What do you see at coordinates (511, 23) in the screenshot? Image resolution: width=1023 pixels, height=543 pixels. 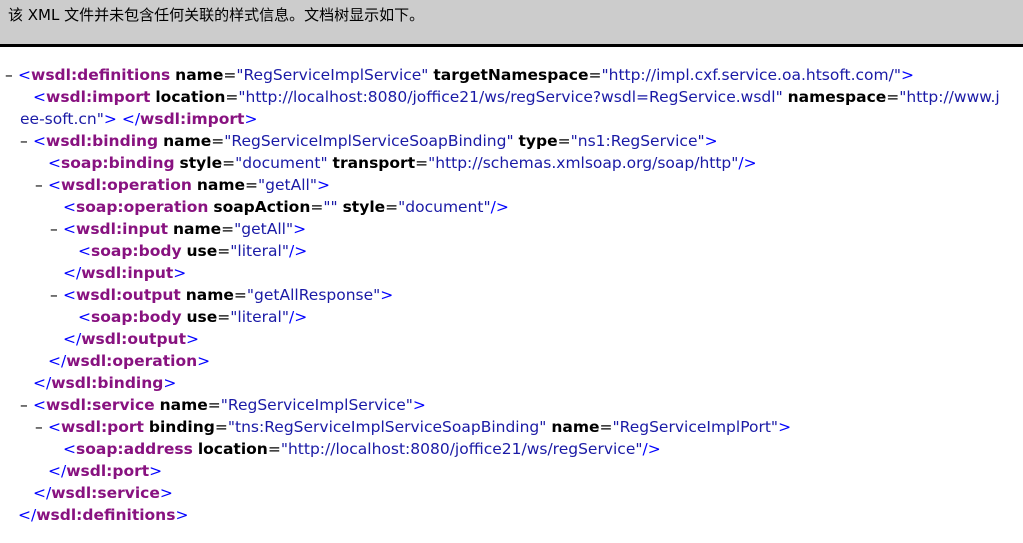 I see `xml-info-banner: 该 XML 文件并未包含任何关联的样式信息。文档树显示如下。` at bounding box center [511, 23].